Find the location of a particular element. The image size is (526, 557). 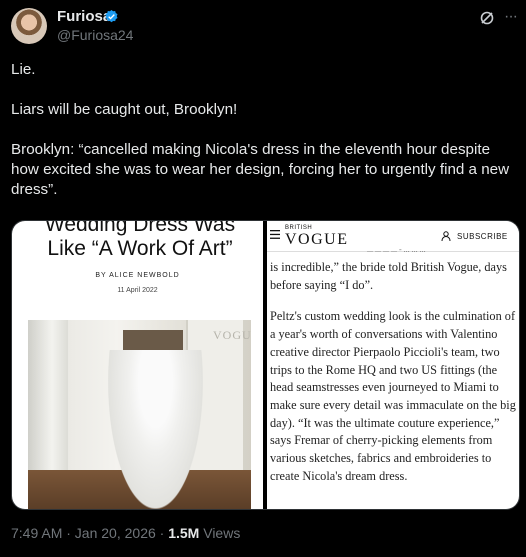

subscribe-label: SUBSCRIBE is located at coordinates (482, 236).